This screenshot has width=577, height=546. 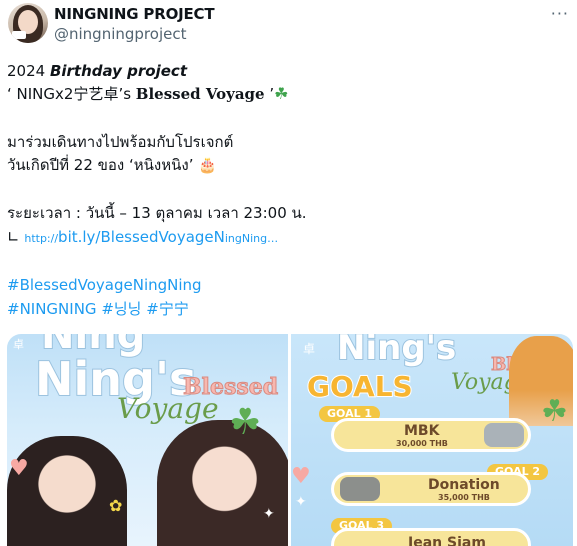 What do you see at coordinates (560, 13) in the screenshot?
I see `more-options-icon: ···` at bounding box center [560, 13].